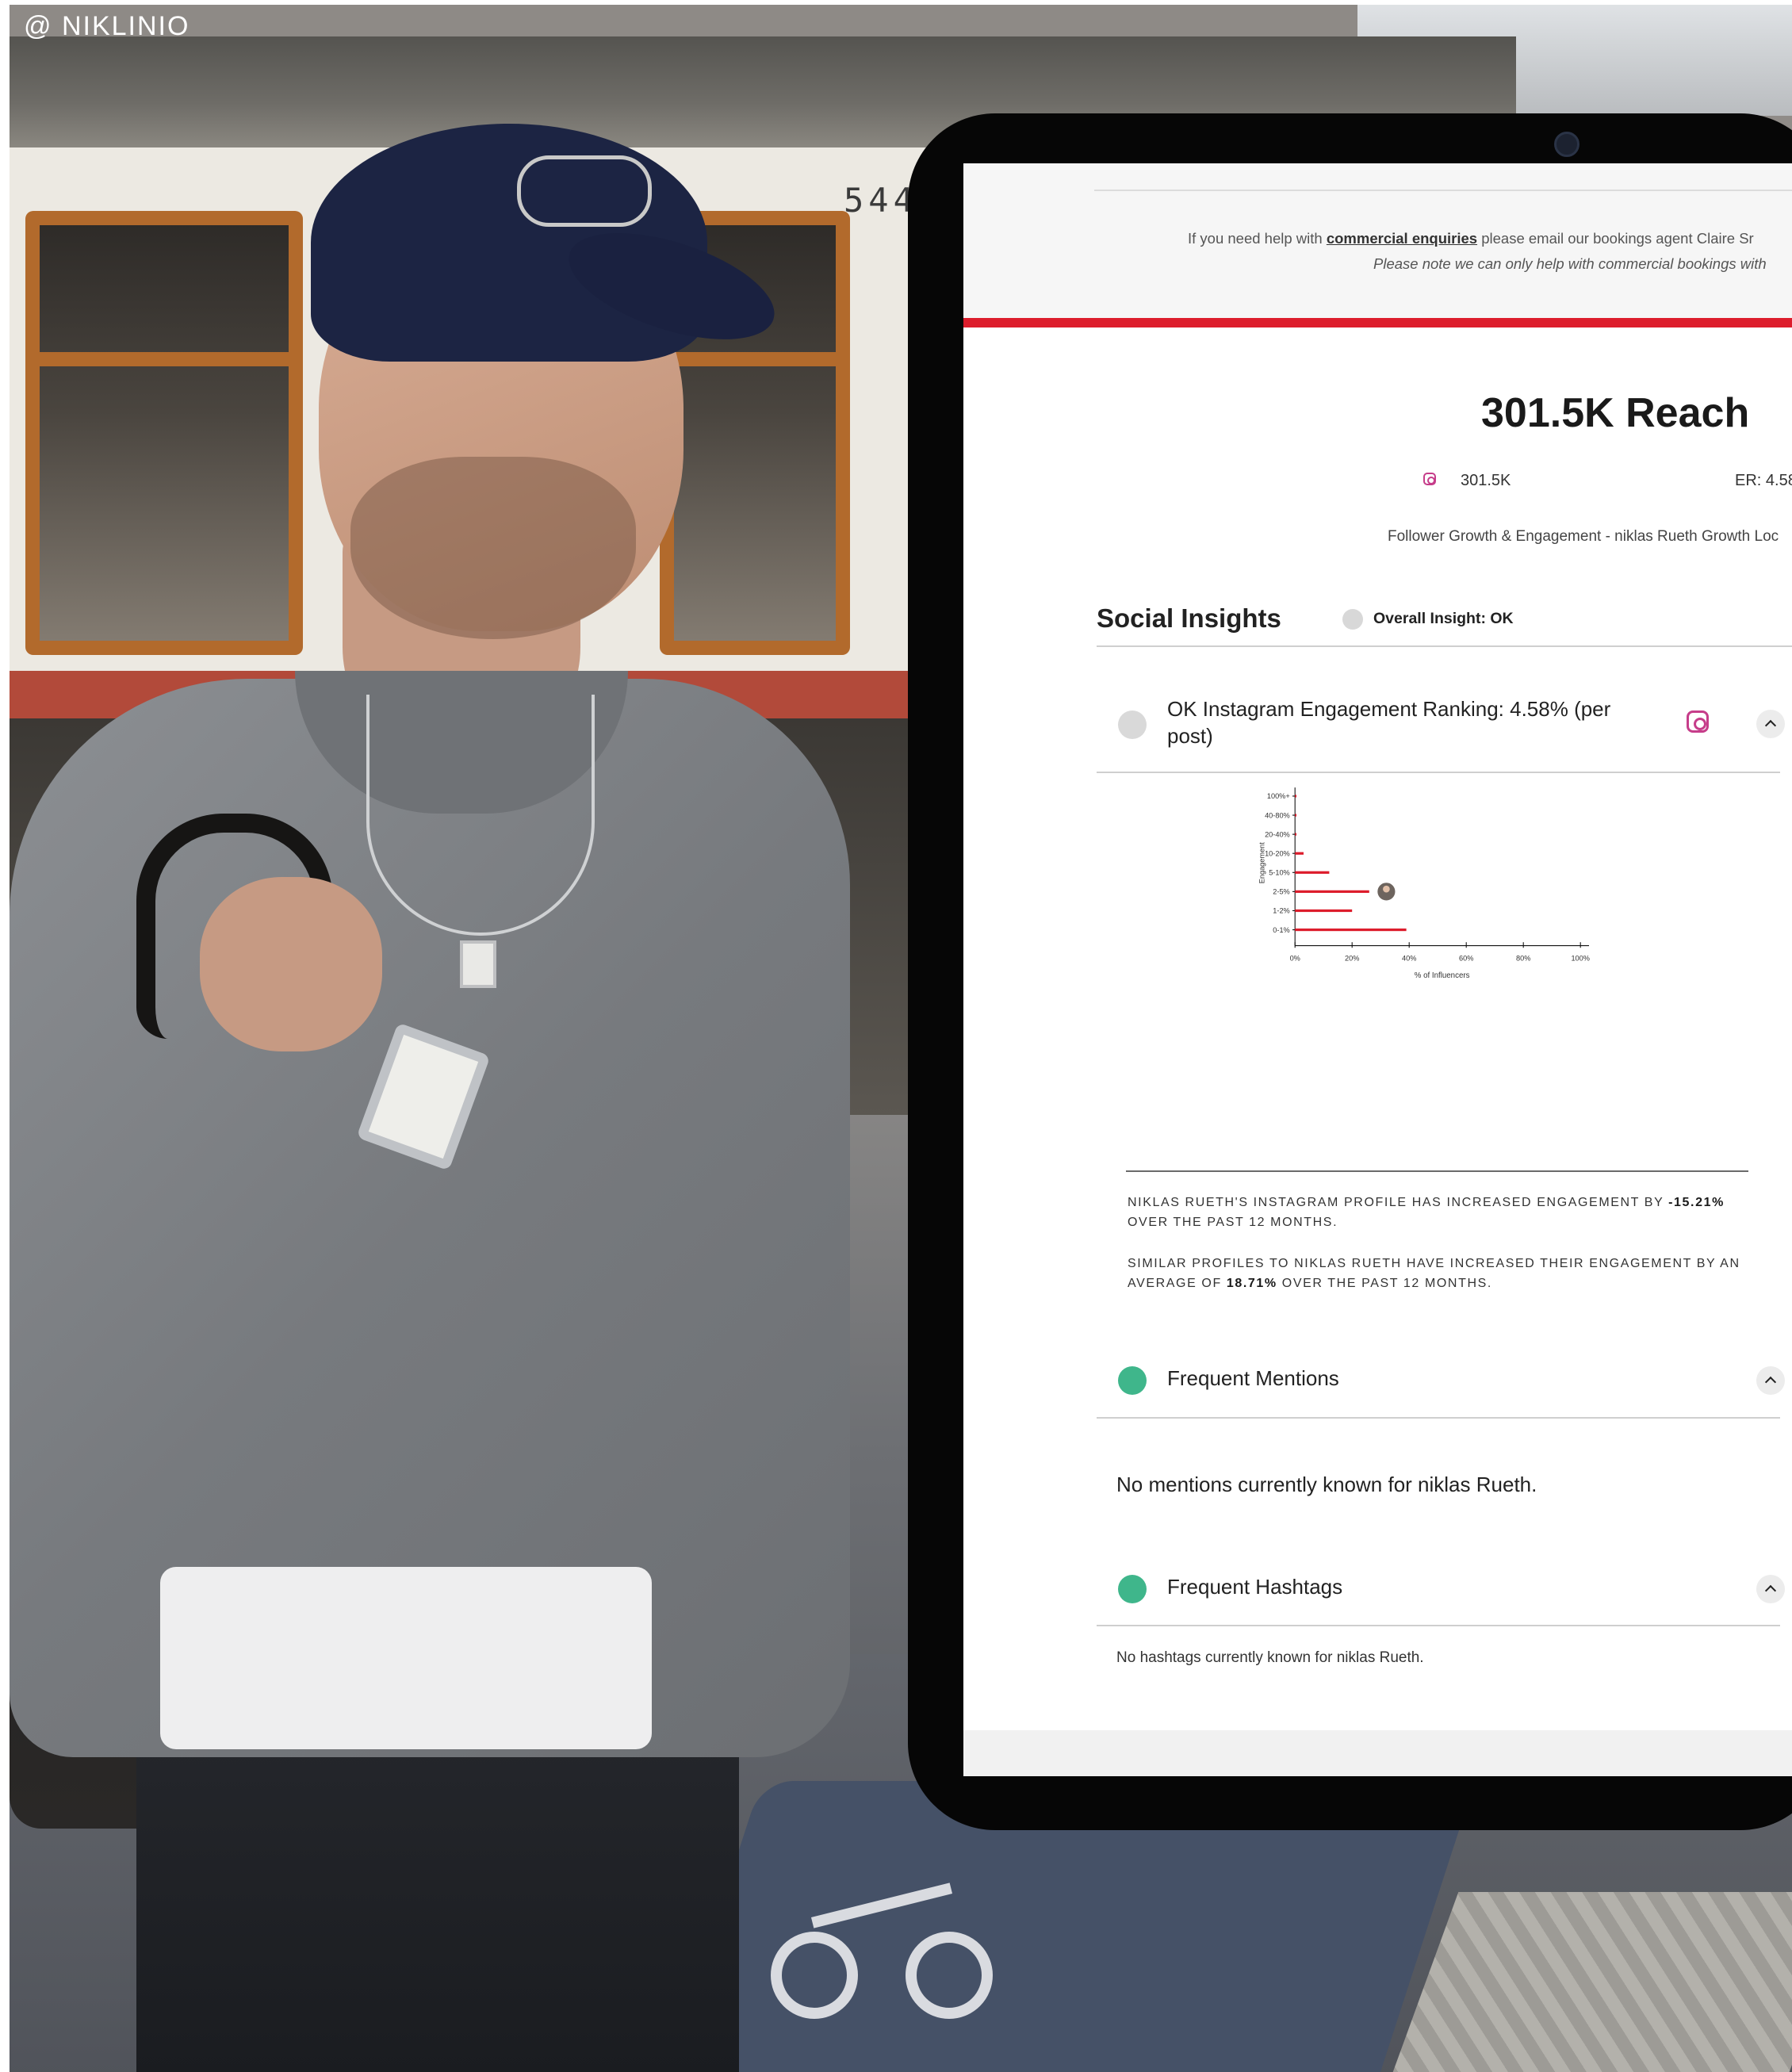 This screenshot has height=2072, width=1792. Describe the element at coordinates (1253, 1378) in the screenshot. I see `frequent-mentions-title: Frequent Mentions` at that location.